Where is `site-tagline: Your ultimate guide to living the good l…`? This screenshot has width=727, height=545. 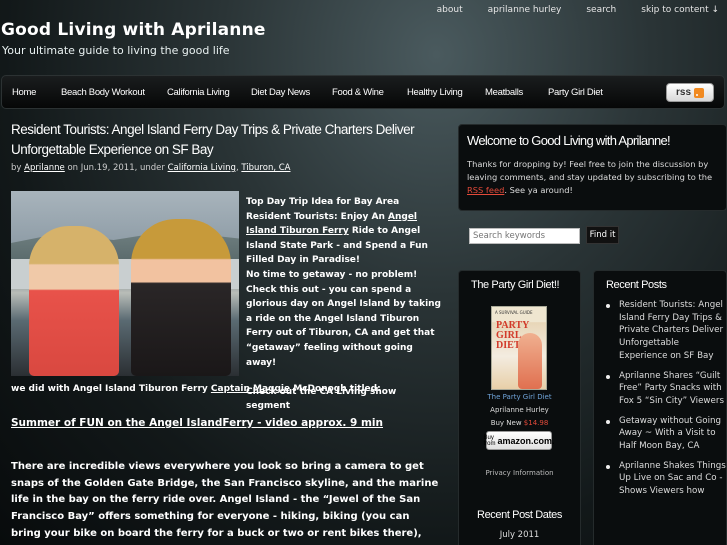 site-tagline: Your ultimate guide to living the good l… is located at coordinates (116, 50).